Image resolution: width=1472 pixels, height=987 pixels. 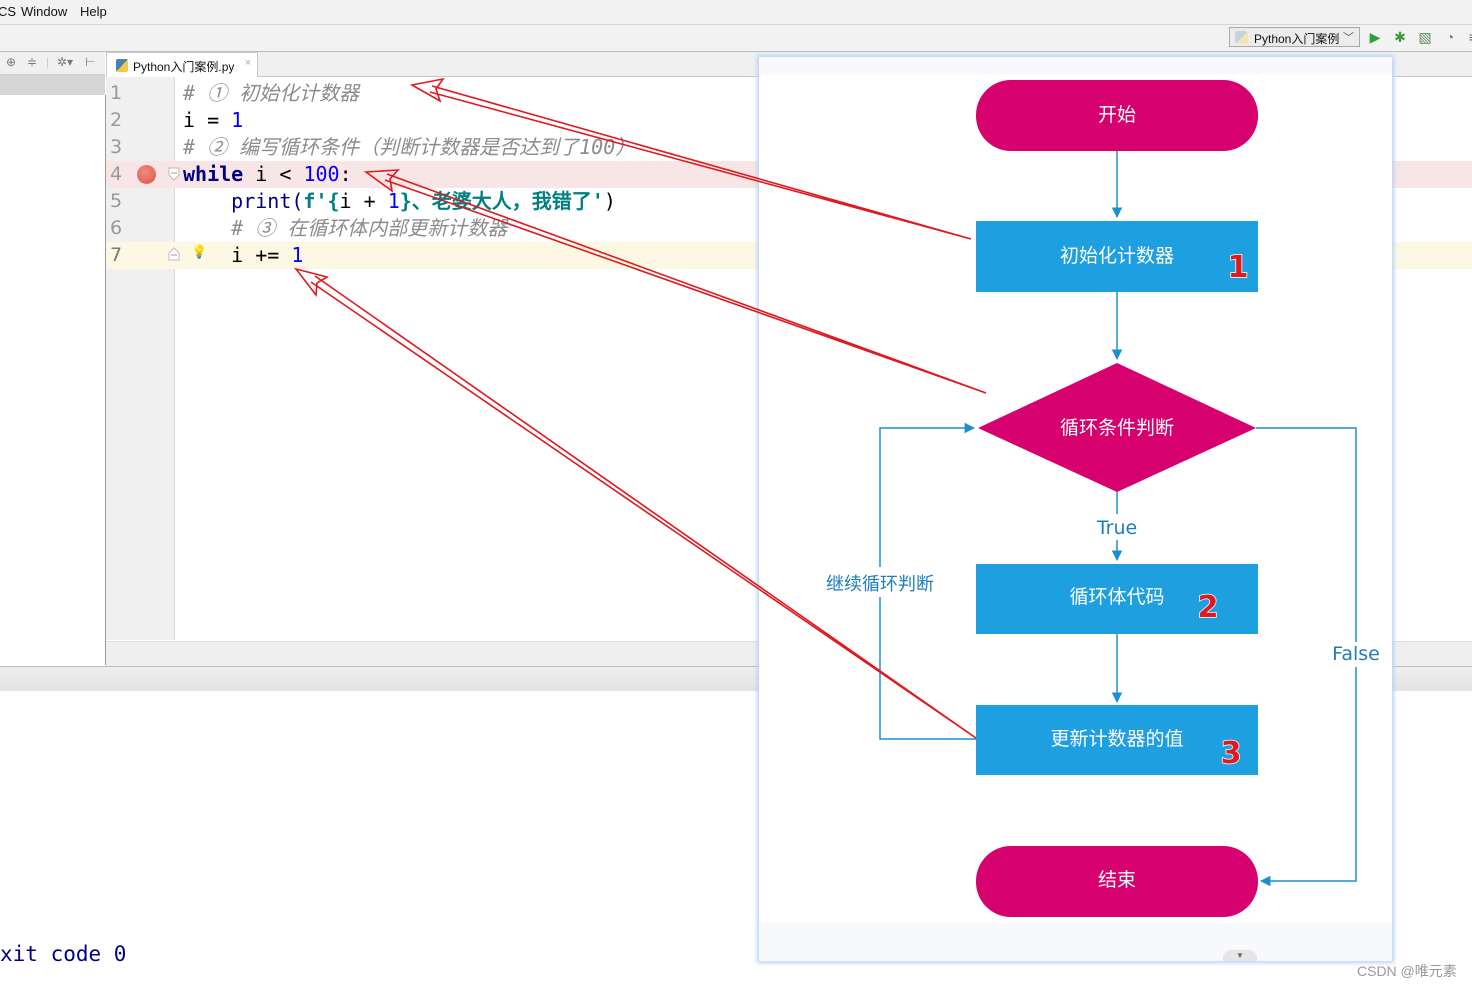 I want to click on watermark: CSDN @唯元素, so click(x=1407, y=971).